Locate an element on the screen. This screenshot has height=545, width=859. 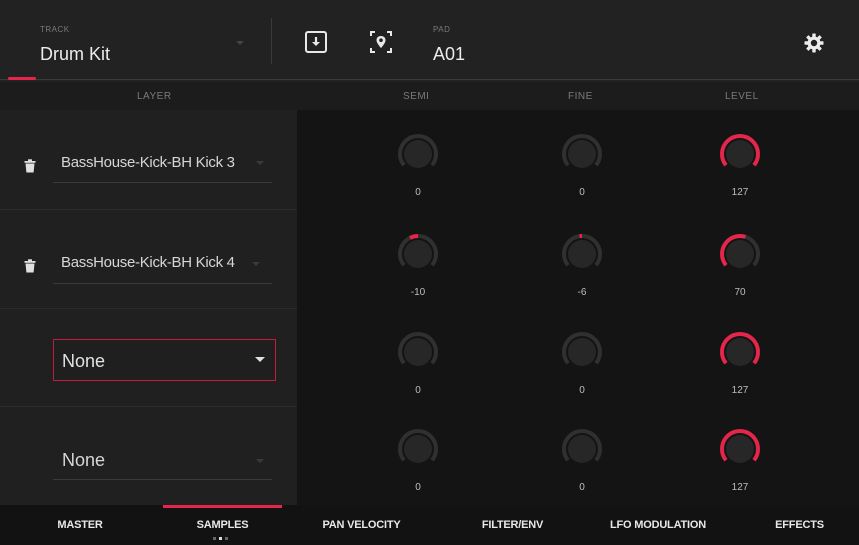
semi-value: -10 is located at coordinates (418, 292).